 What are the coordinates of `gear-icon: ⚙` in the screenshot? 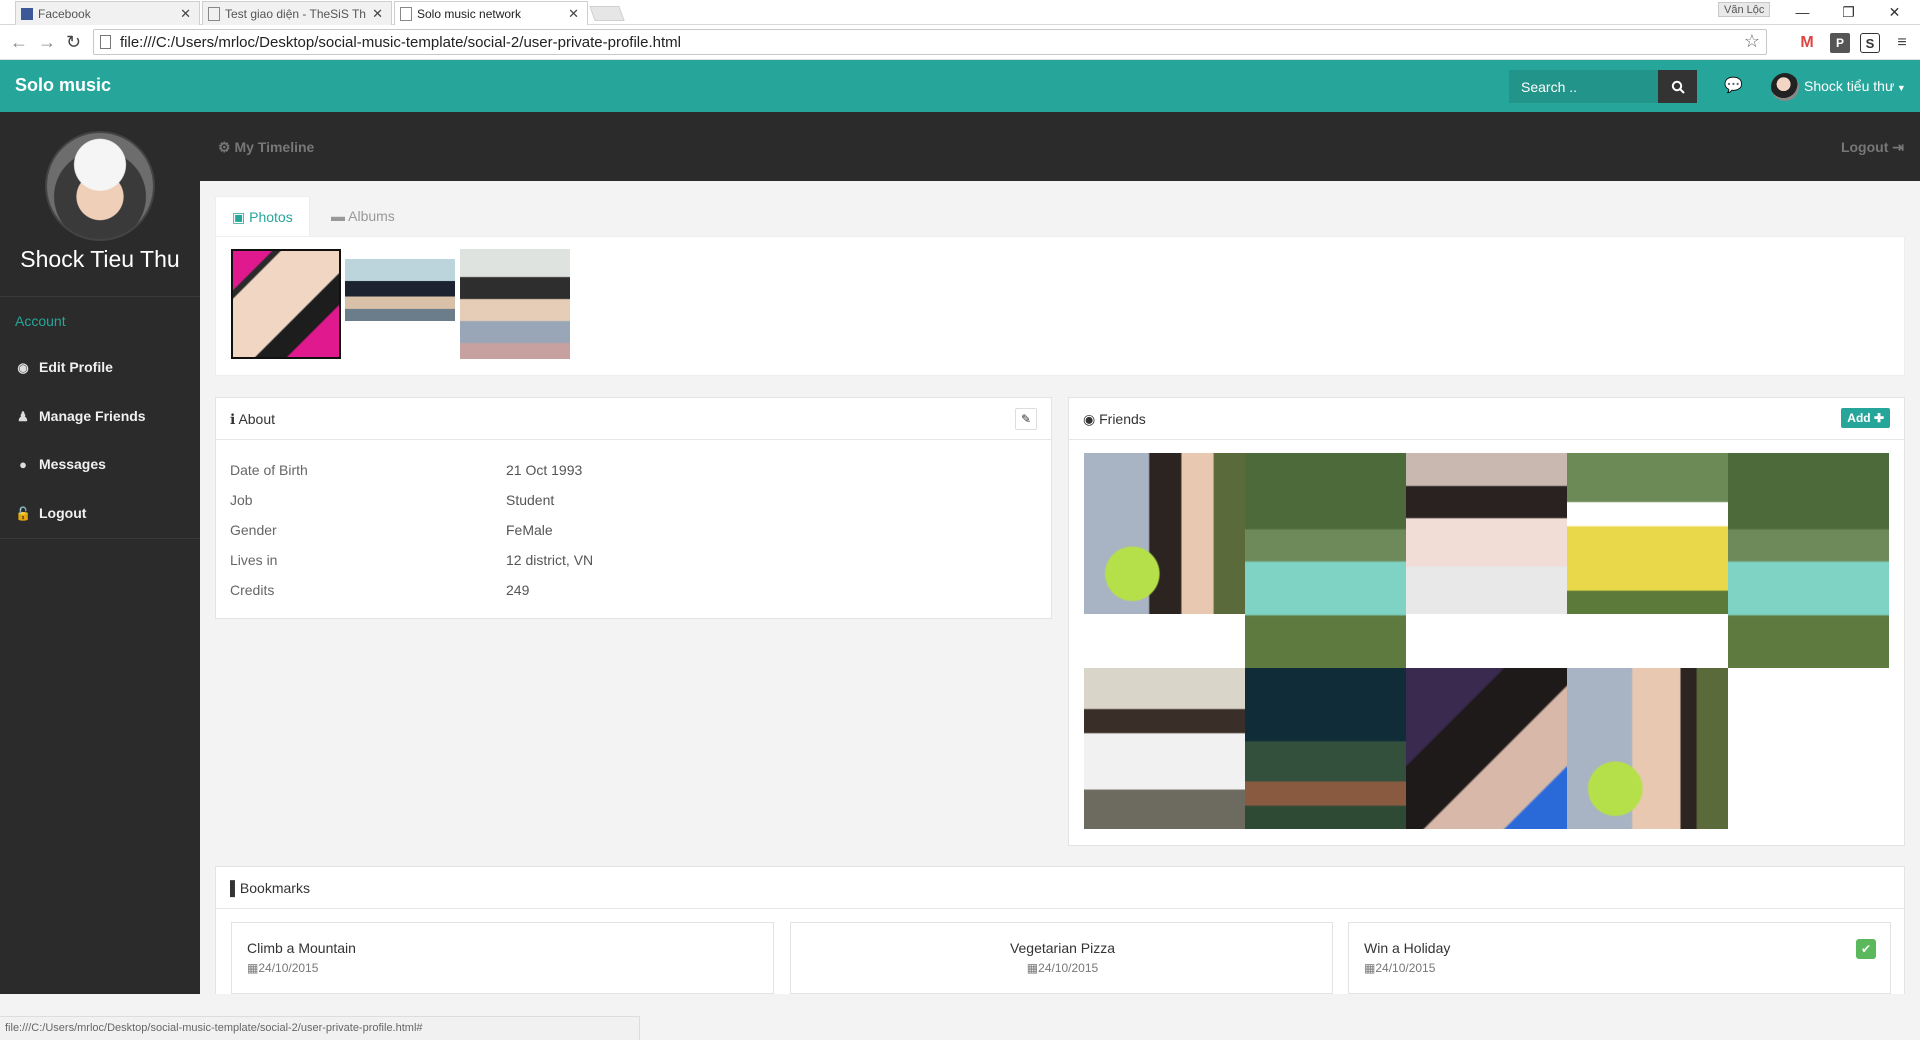 It's located at (226, 147).